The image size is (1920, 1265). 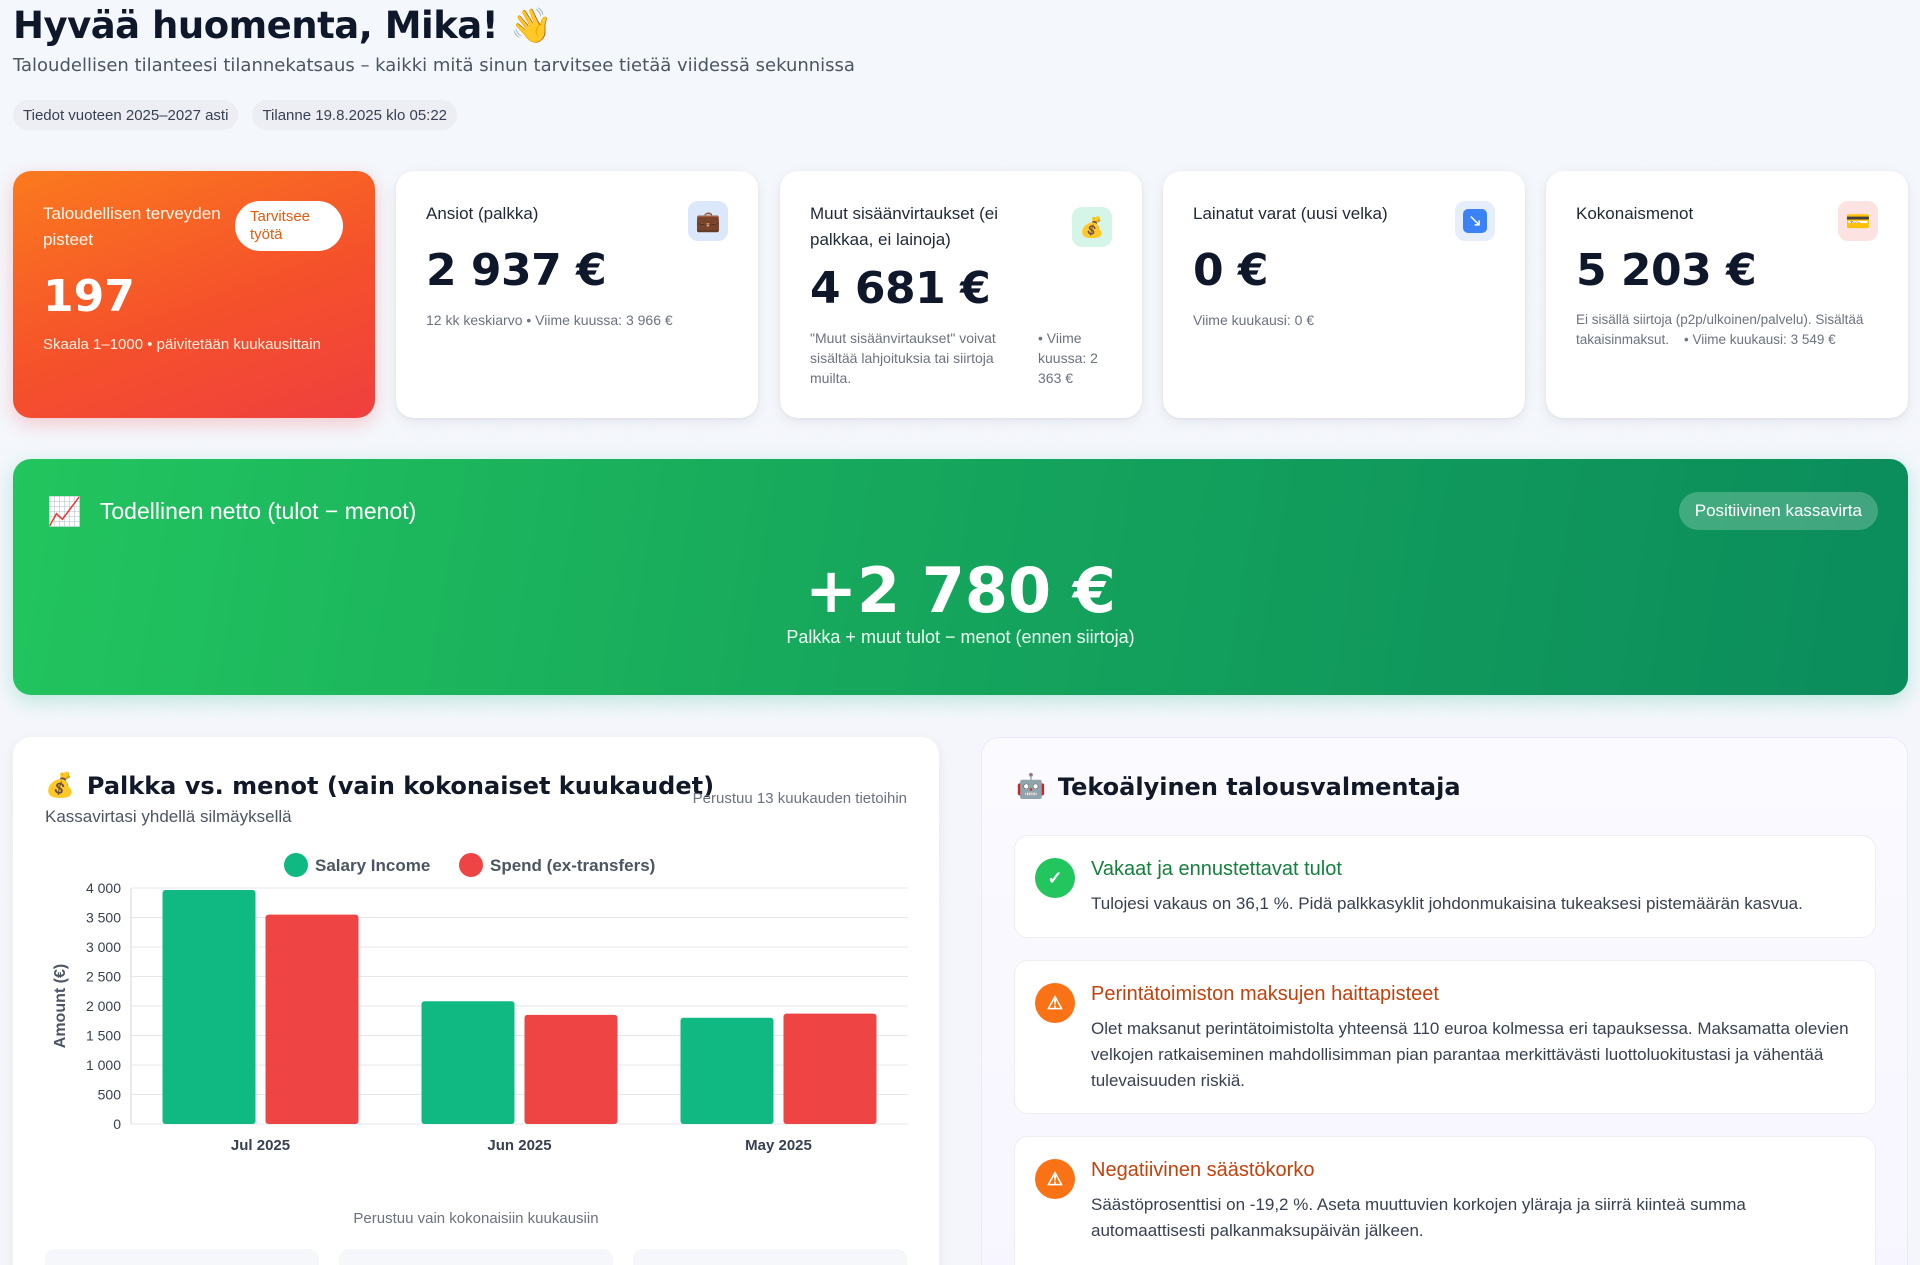 I want to click on net-cashflow-header: 📈 Todellinen netto (tulot − menot), so click(x=231, y=511).